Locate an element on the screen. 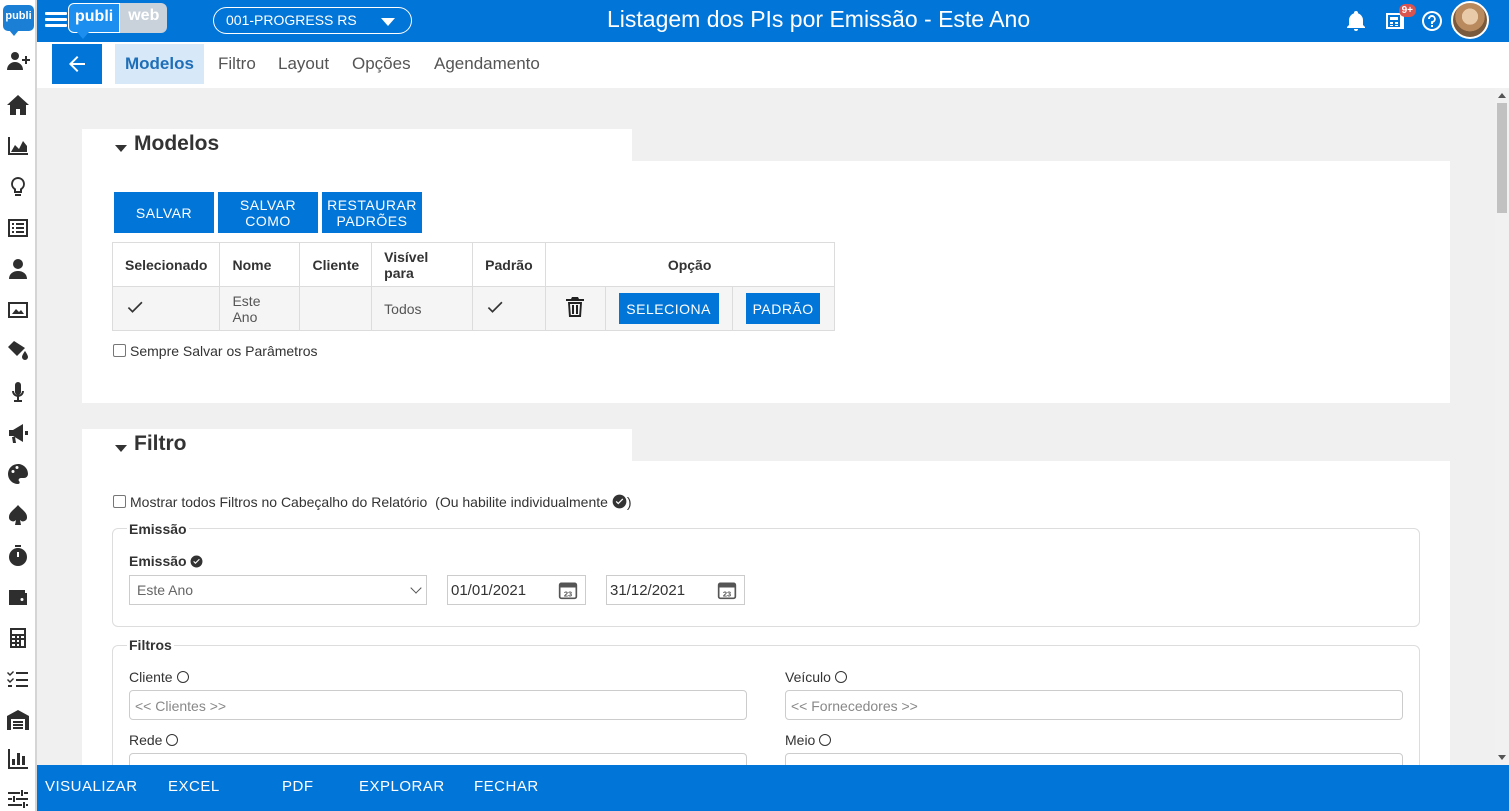 The image size is (1509, 811). publi-logo: publi is located at coordinates (18, 20).